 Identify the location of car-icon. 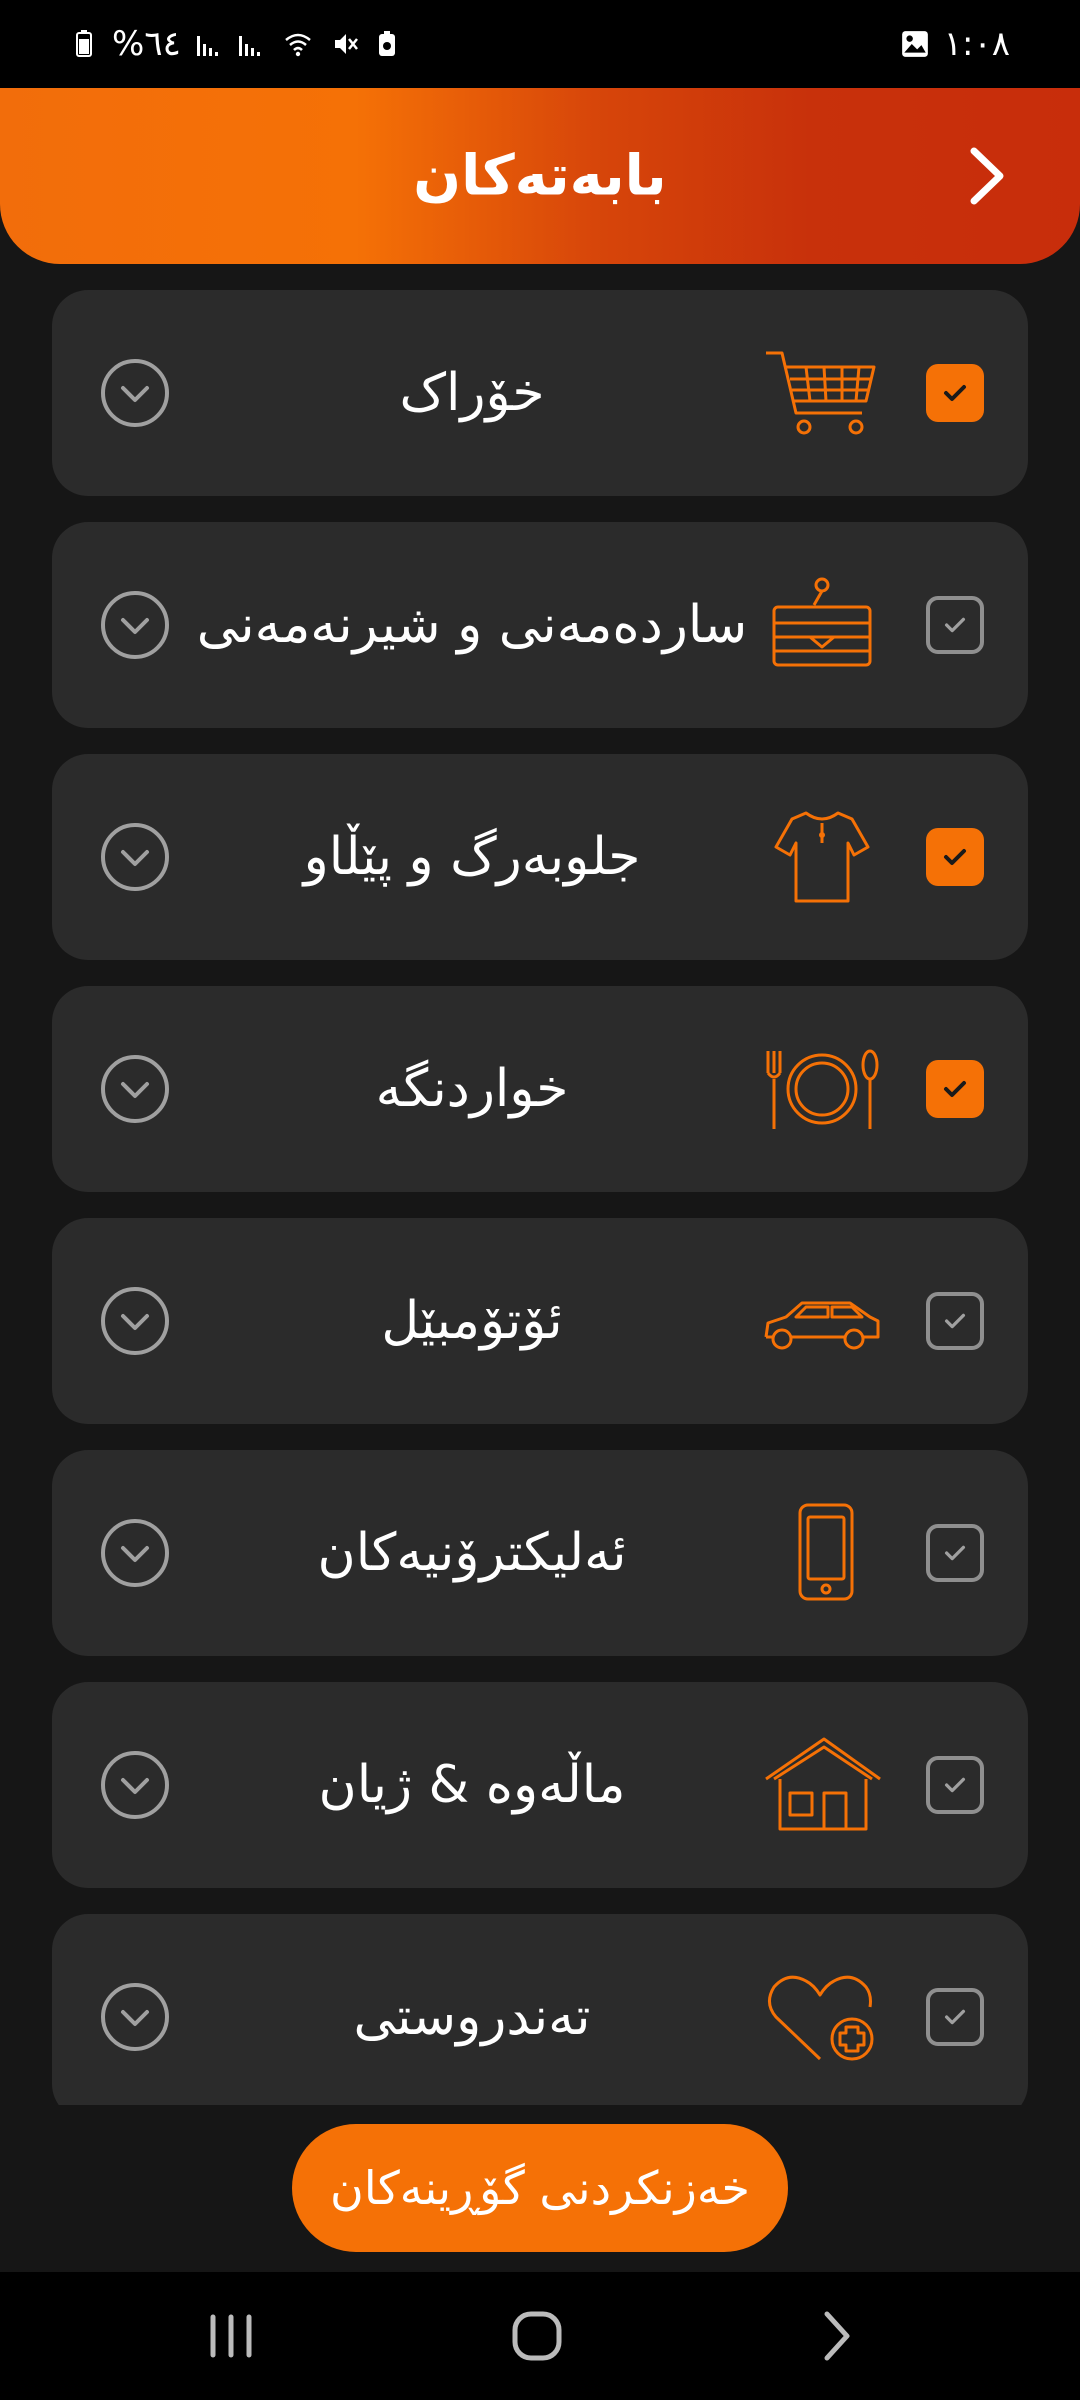
(822, 1325).